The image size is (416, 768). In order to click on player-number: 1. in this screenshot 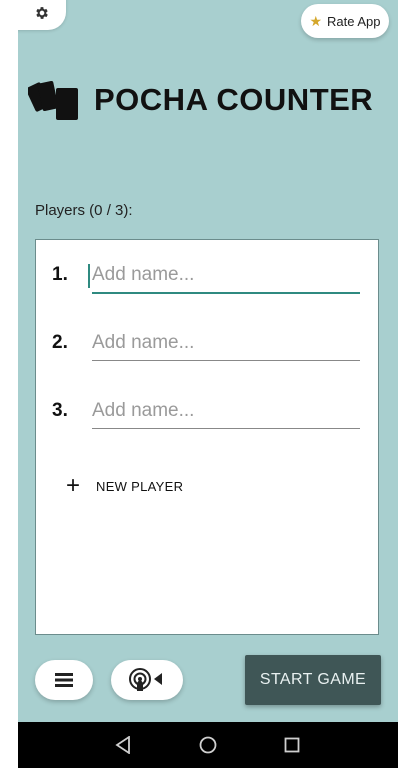, I will do `click(60, 274)`.